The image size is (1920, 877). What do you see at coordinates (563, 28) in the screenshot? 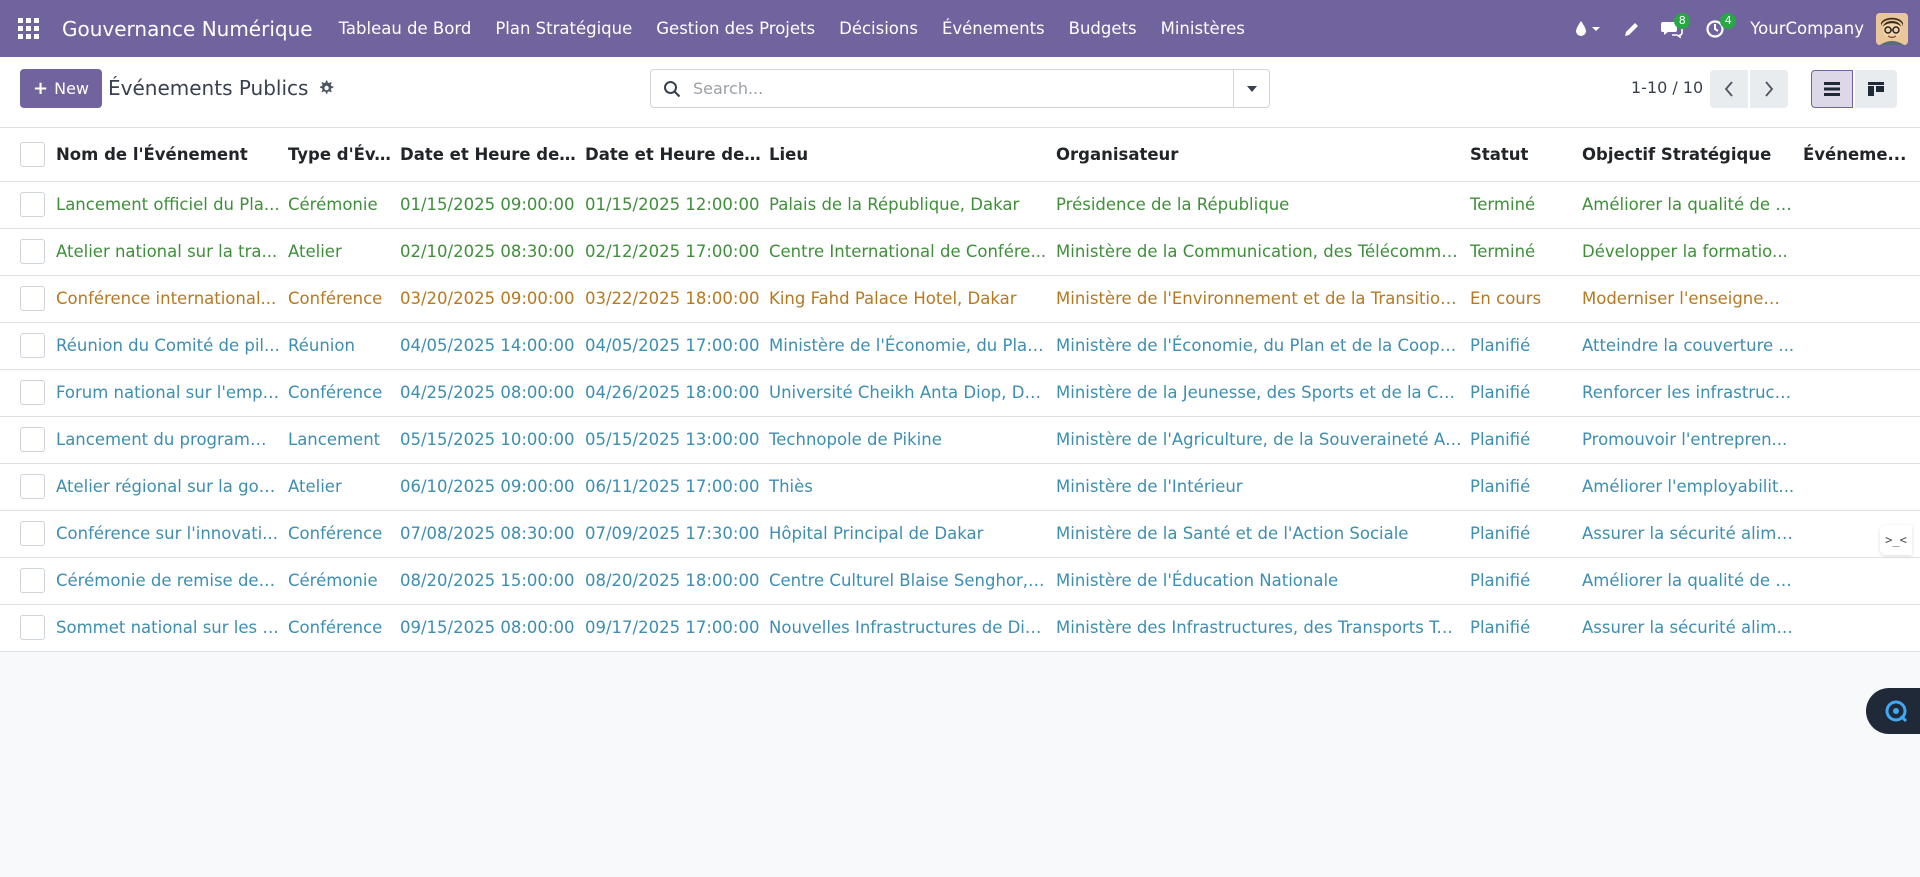
I see `menu-item-plan-strategique: Plan Stratégique` at bounding box center [563, 28].